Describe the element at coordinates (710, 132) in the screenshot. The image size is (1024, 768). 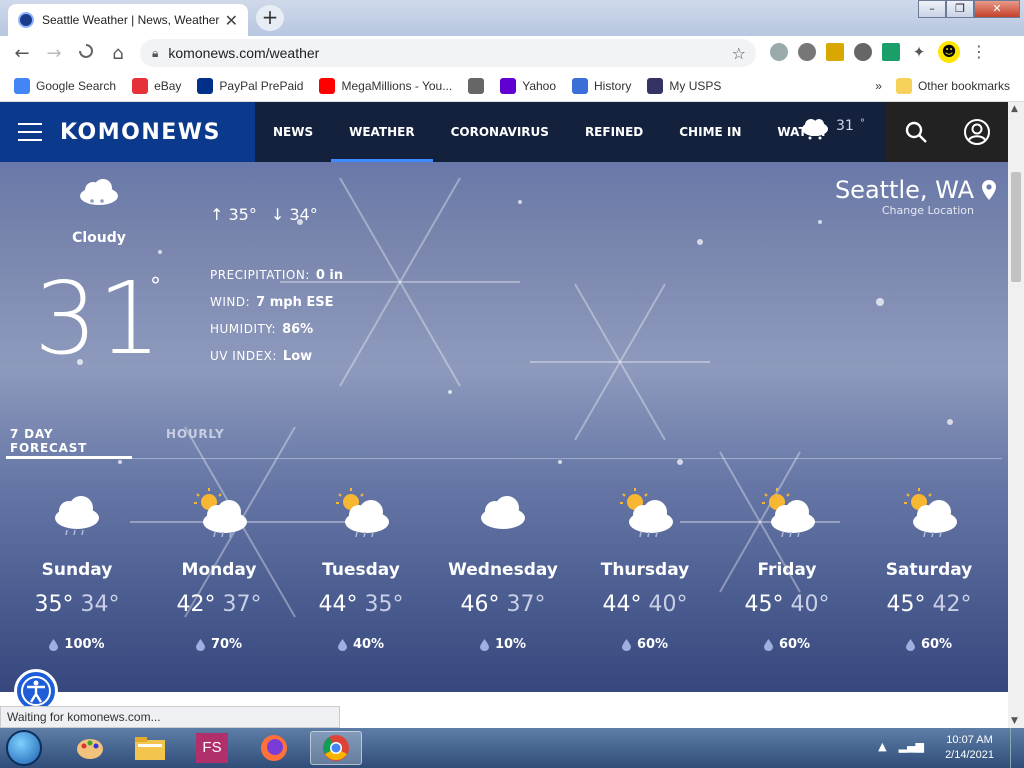
I see `nav-item-chime-in: CHIME IN` at that location.